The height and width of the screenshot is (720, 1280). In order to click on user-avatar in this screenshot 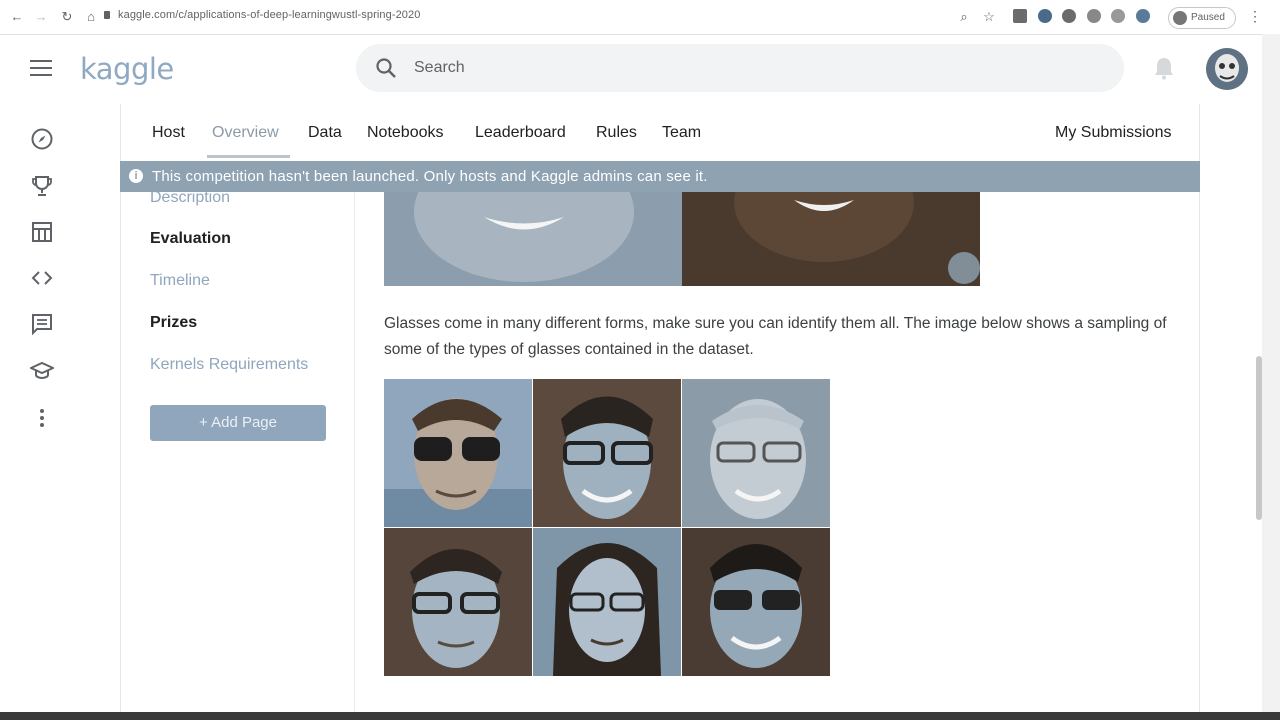, I will do `click(1227, 69)`.